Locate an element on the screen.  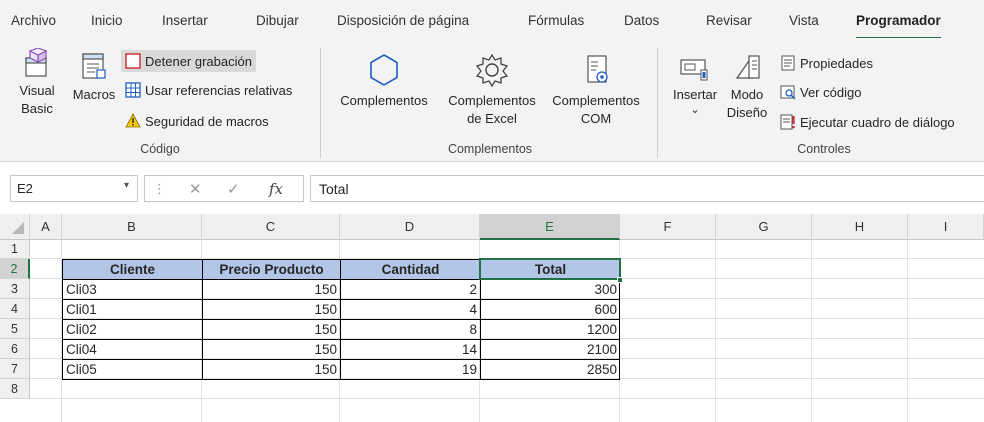
name-box: E2 ▾ is located at coordinates (74, 188).